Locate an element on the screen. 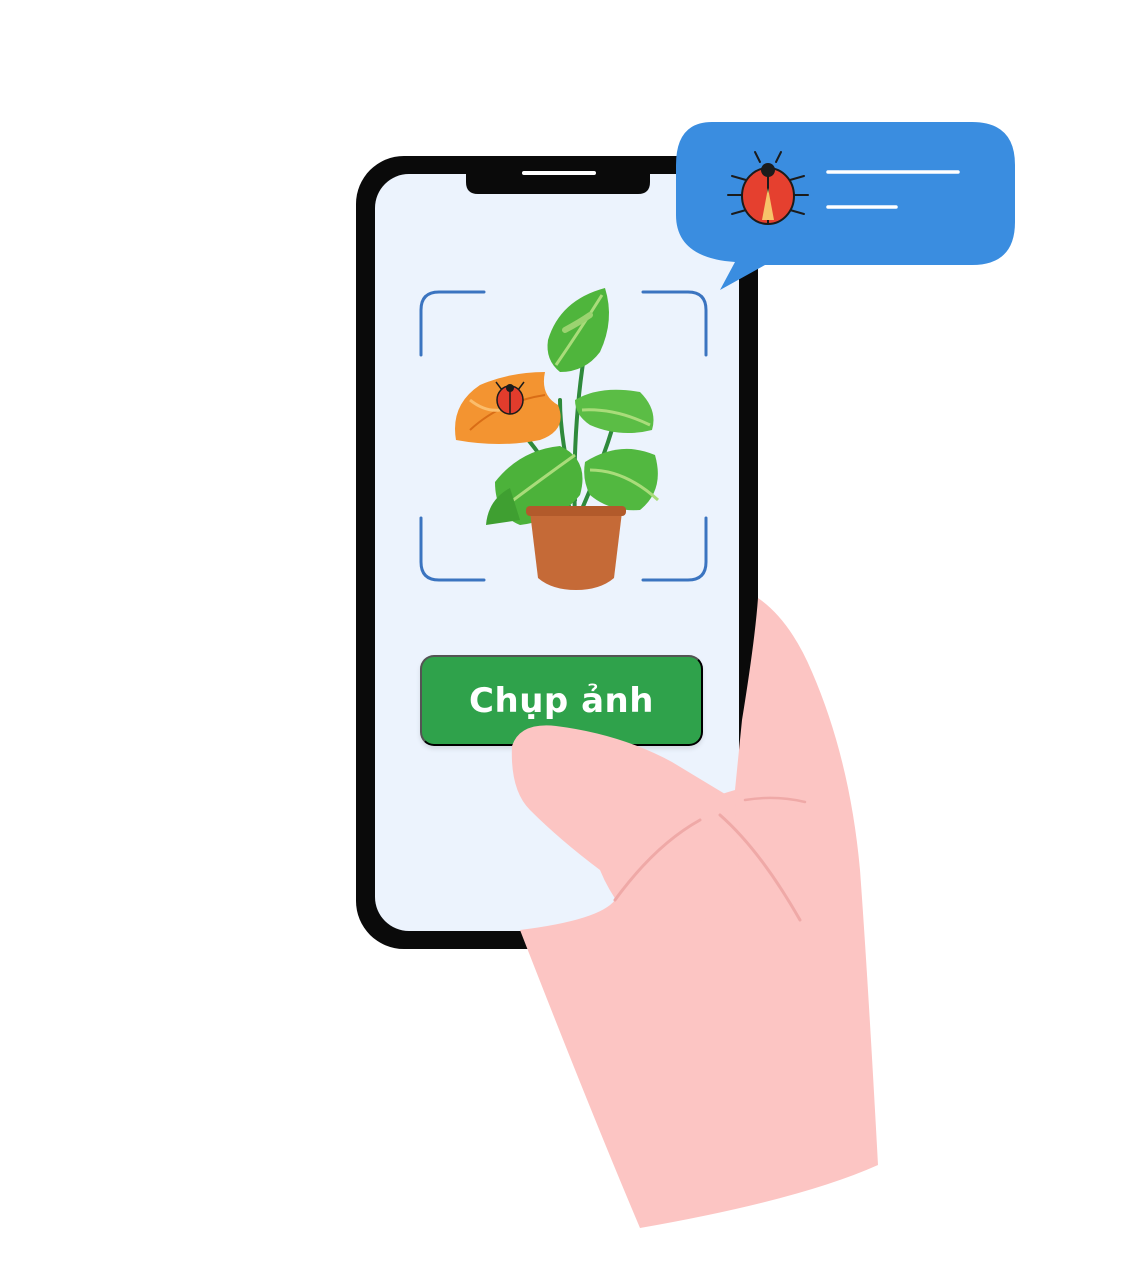 This screenshot has height=1280, width=1129. ladybug-icon is located at coordinates (510, 398).